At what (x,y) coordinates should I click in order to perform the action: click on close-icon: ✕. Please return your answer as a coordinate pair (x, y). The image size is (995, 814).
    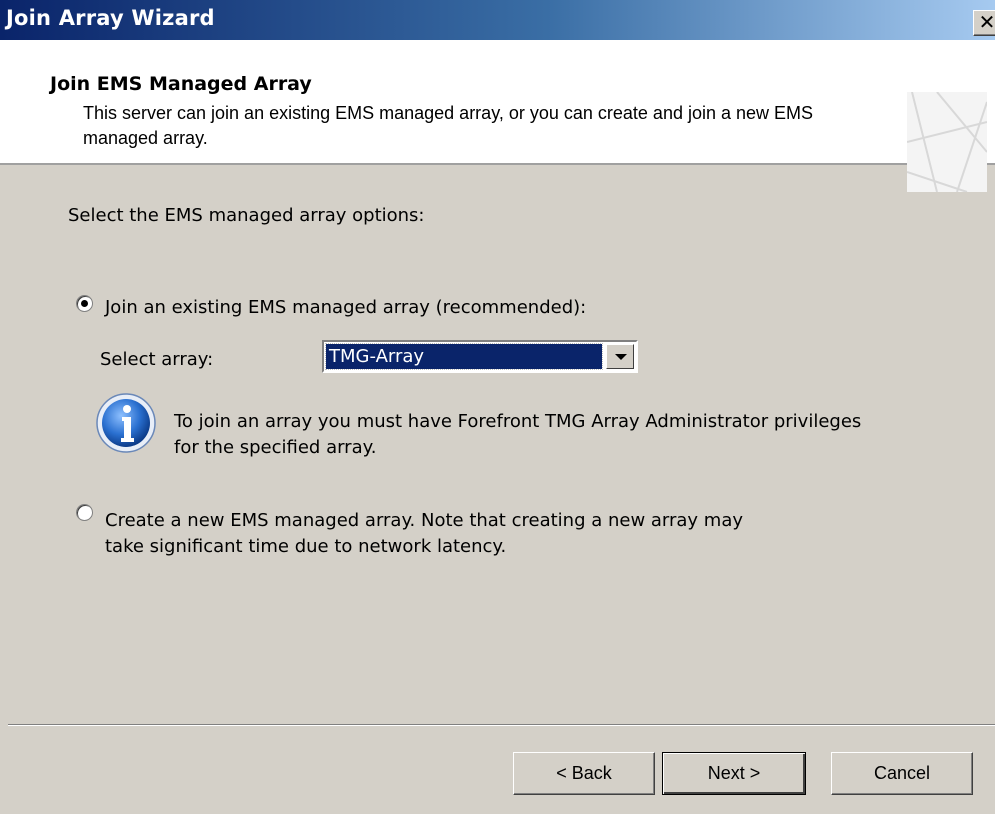
    Looking at the image, I should click on (986, 22).